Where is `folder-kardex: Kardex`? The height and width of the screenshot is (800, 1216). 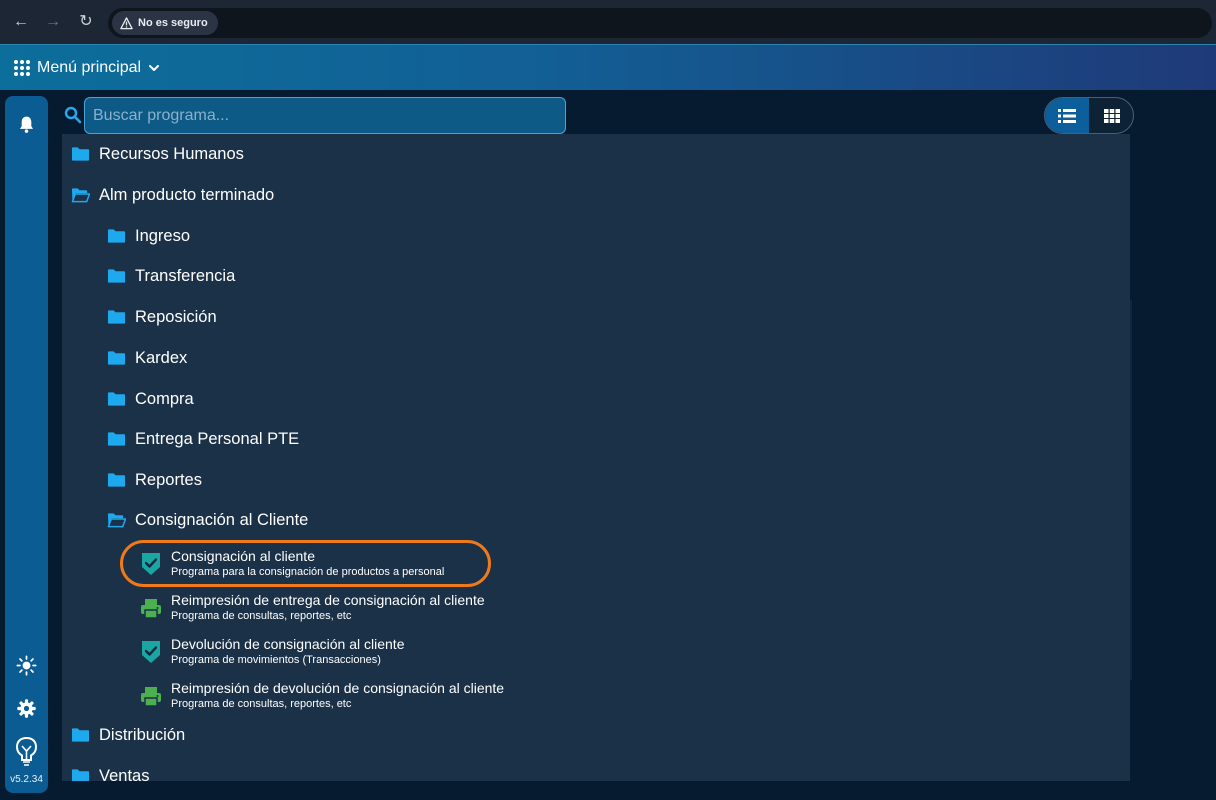 folder-kardex: Kardex is located at coordinates (147, 358).